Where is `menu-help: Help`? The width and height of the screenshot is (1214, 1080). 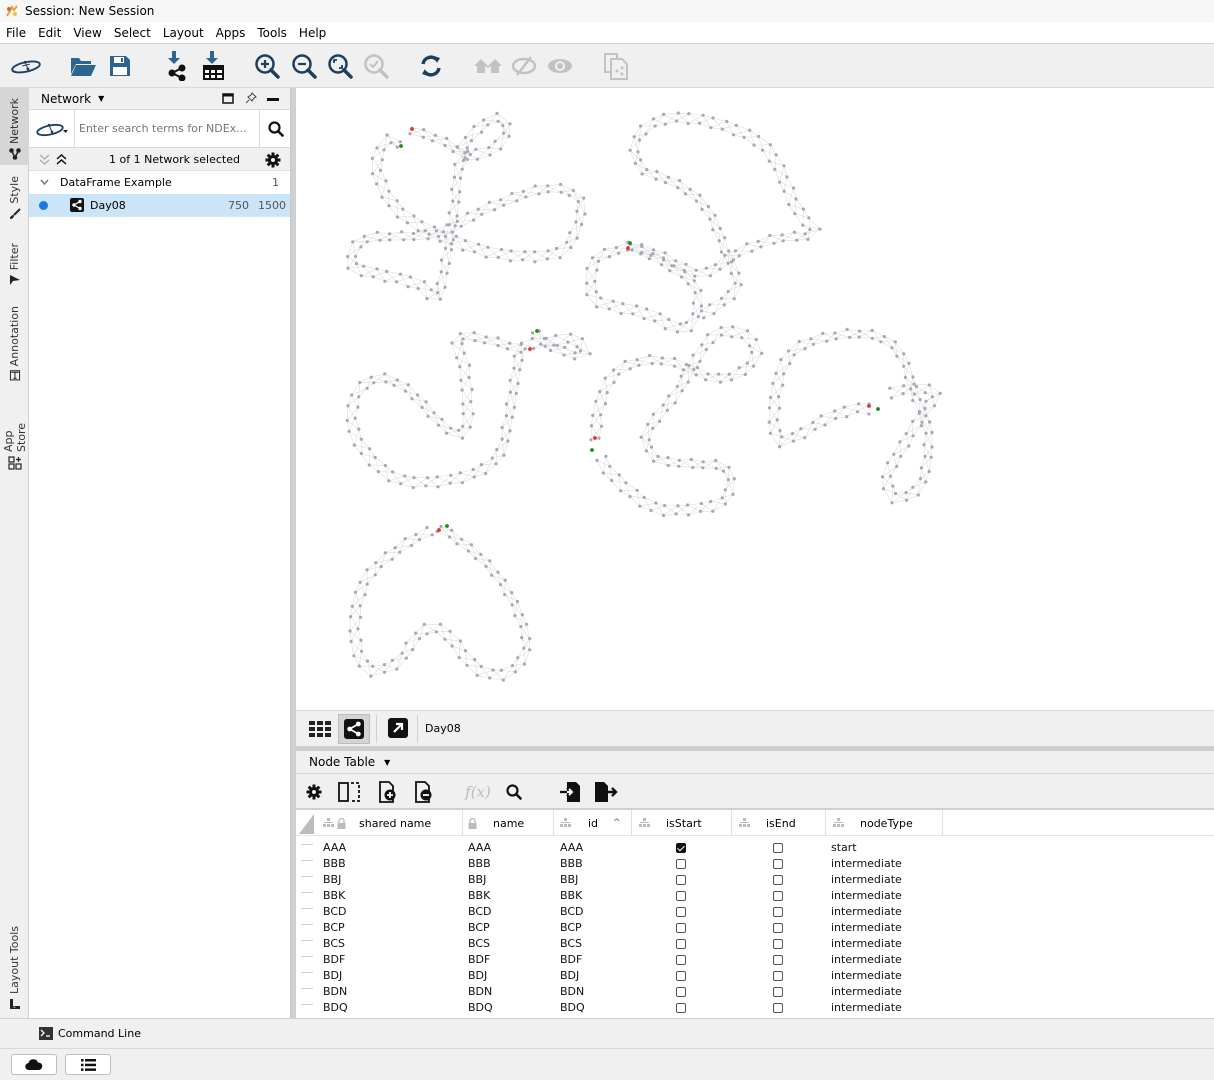 menu-help: Help is located at coordinates (312, 33).